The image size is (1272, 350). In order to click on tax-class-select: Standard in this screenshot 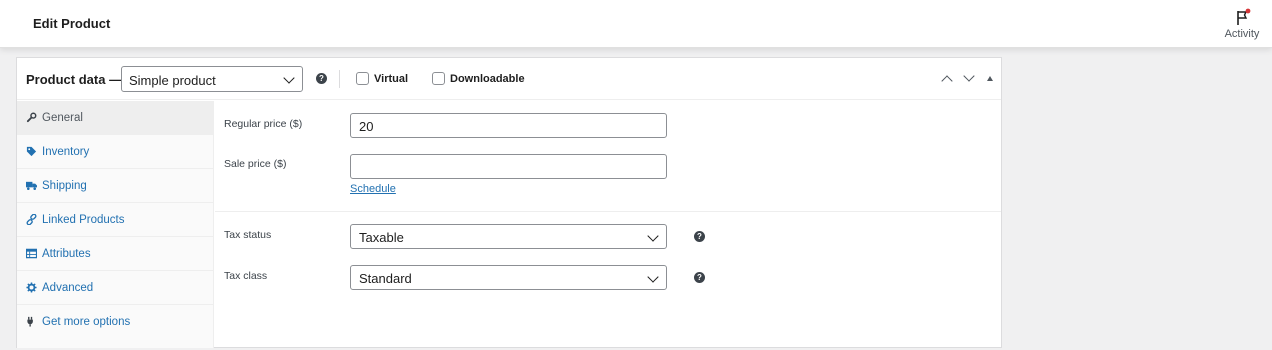, I will do `click(508, 277)`.